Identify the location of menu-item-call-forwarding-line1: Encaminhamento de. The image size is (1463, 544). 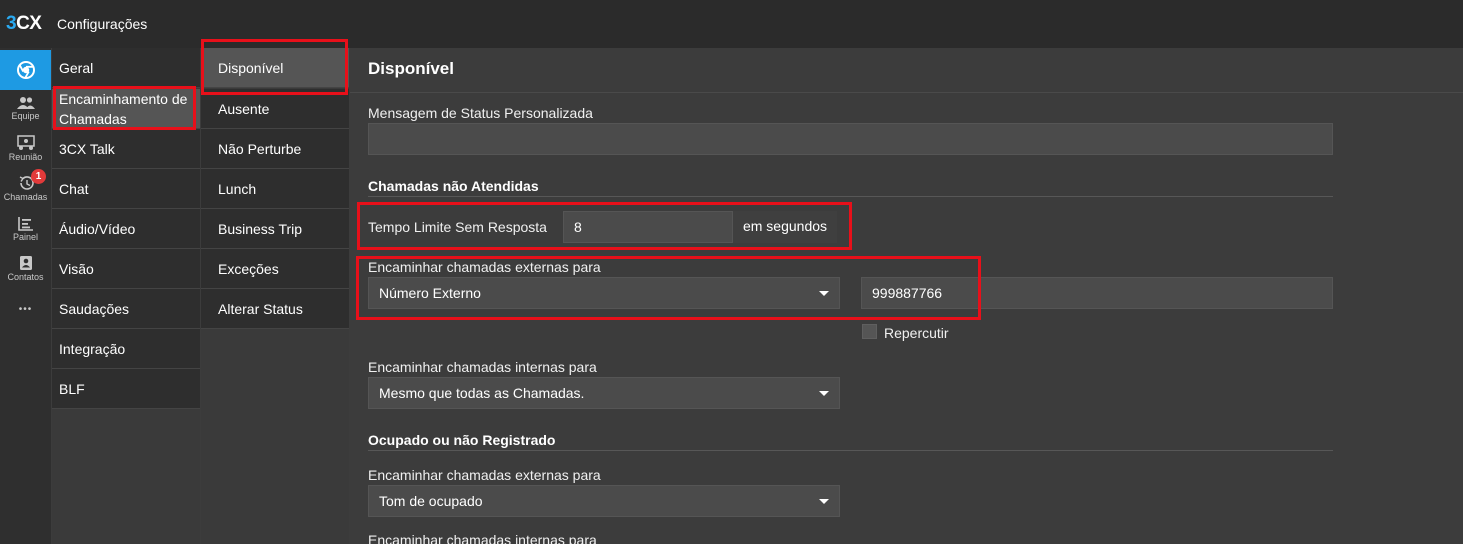
(123, 99).